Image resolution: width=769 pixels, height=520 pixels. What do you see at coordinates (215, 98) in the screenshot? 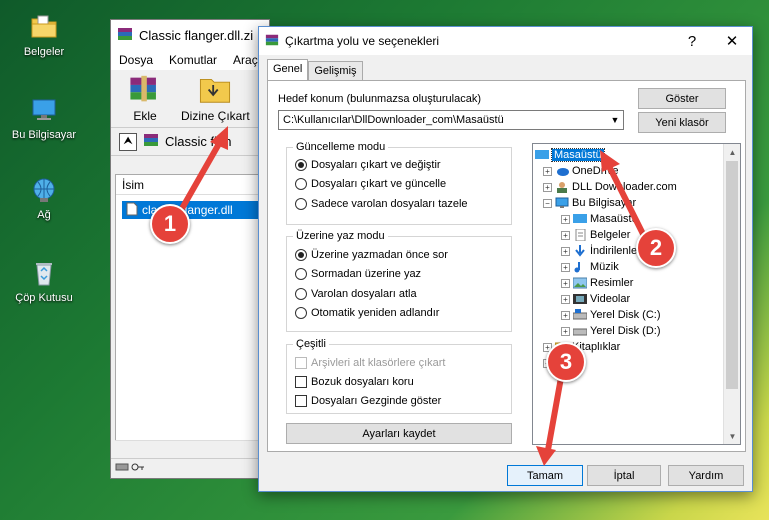
I see `extract-to-button: Dizine Çıkart` at bounding box center [215, 98].